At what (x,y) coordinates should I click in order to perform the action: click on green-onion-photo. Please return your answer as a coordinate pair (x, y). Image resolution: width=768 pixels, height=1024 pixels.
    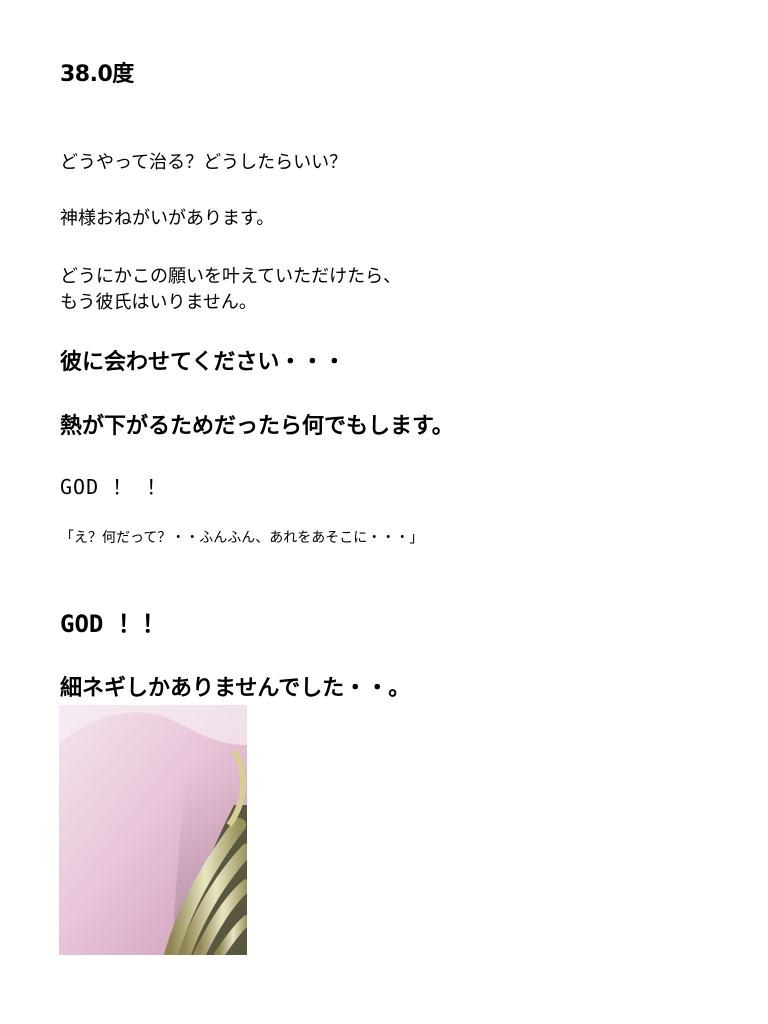
    Looking at the image, I should click on (153, 830).